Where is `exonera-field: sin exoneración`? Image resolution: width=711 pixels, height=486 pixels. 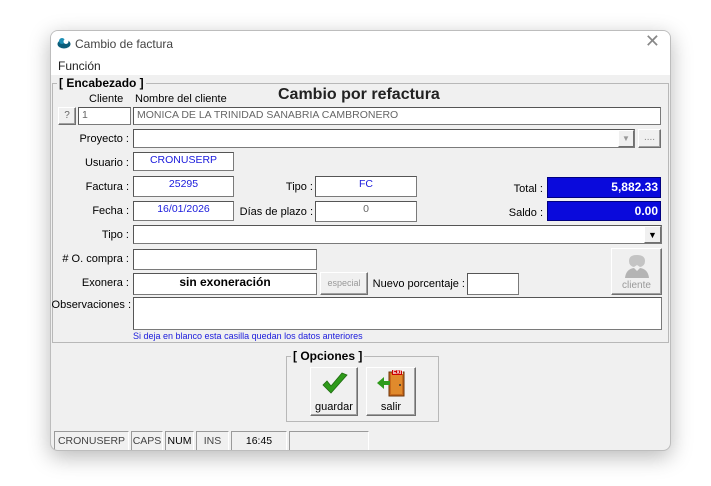 exonera-field: sin exoneración is located at coordinates (225, 284).